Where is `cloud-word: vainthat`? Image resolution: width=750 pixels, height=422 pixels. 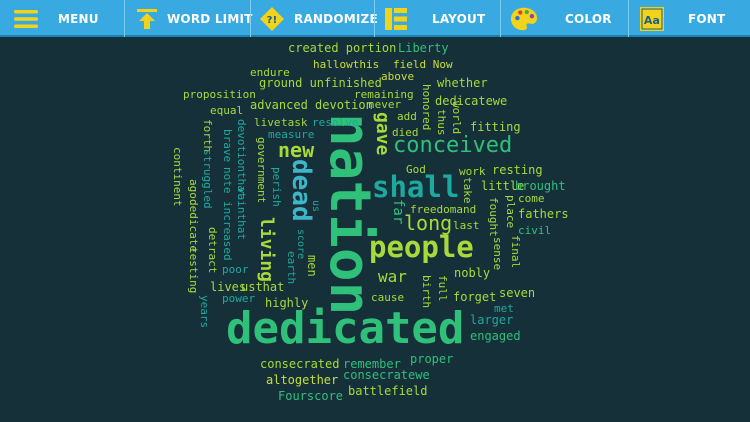
cloud-word: vainthat is located at coordinates (241, 213).